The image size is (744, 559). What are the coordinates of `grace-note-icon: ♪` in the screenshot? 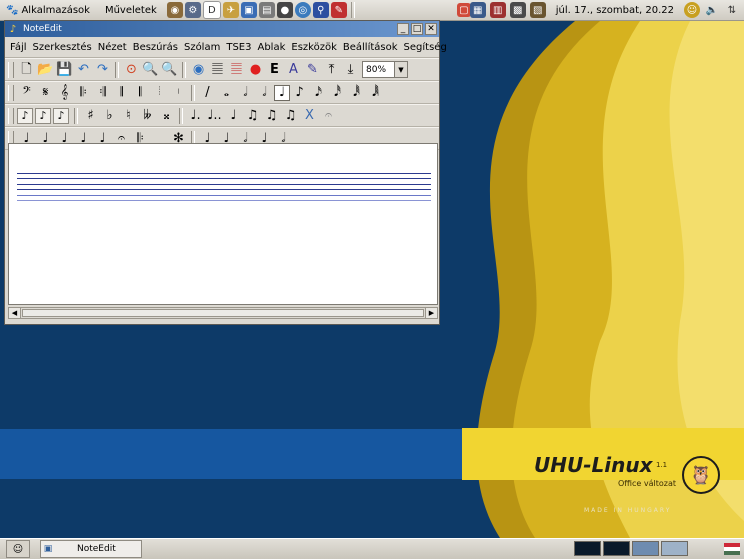 It's located at (25, 115).